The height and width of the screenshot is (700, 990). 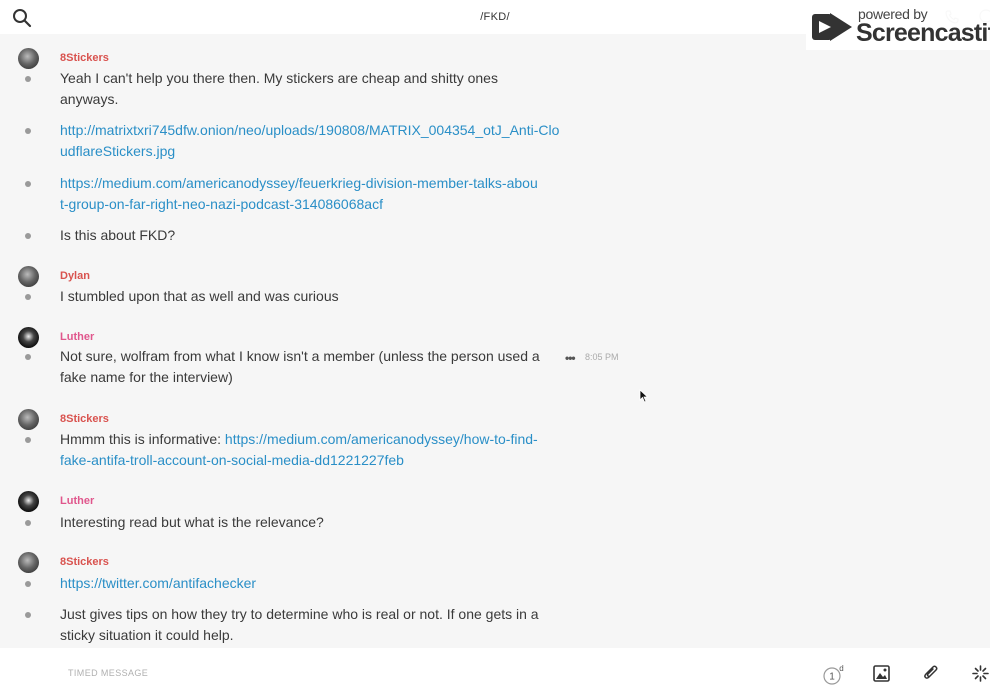 What do you see at coordinates (602, 357) in the screenshot?
I see `message-timestamp: 8:05 PM` at bounding box center [602, 357].